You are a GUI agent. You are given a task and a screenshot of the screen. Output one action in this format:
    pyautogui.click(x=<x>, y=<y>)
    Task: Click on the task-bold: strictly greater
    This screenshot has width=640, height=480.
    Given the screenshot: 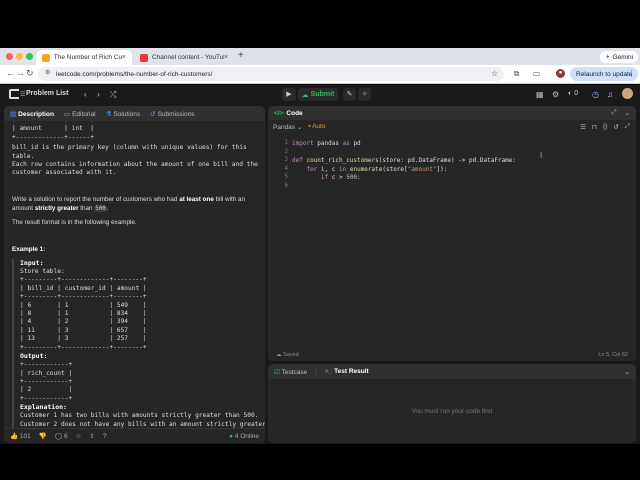 What is the action you would take?
    pyautogui.click(x=56, y=208)
    